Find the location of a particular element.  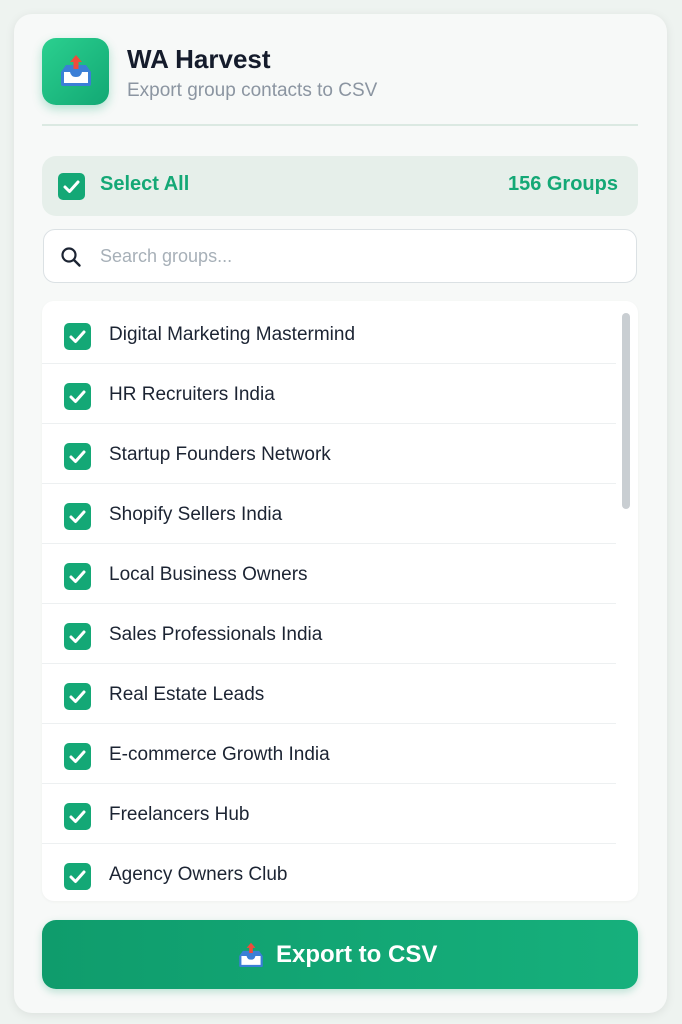

group-name: Startup Founders Network is located at coordinates (220, 454).